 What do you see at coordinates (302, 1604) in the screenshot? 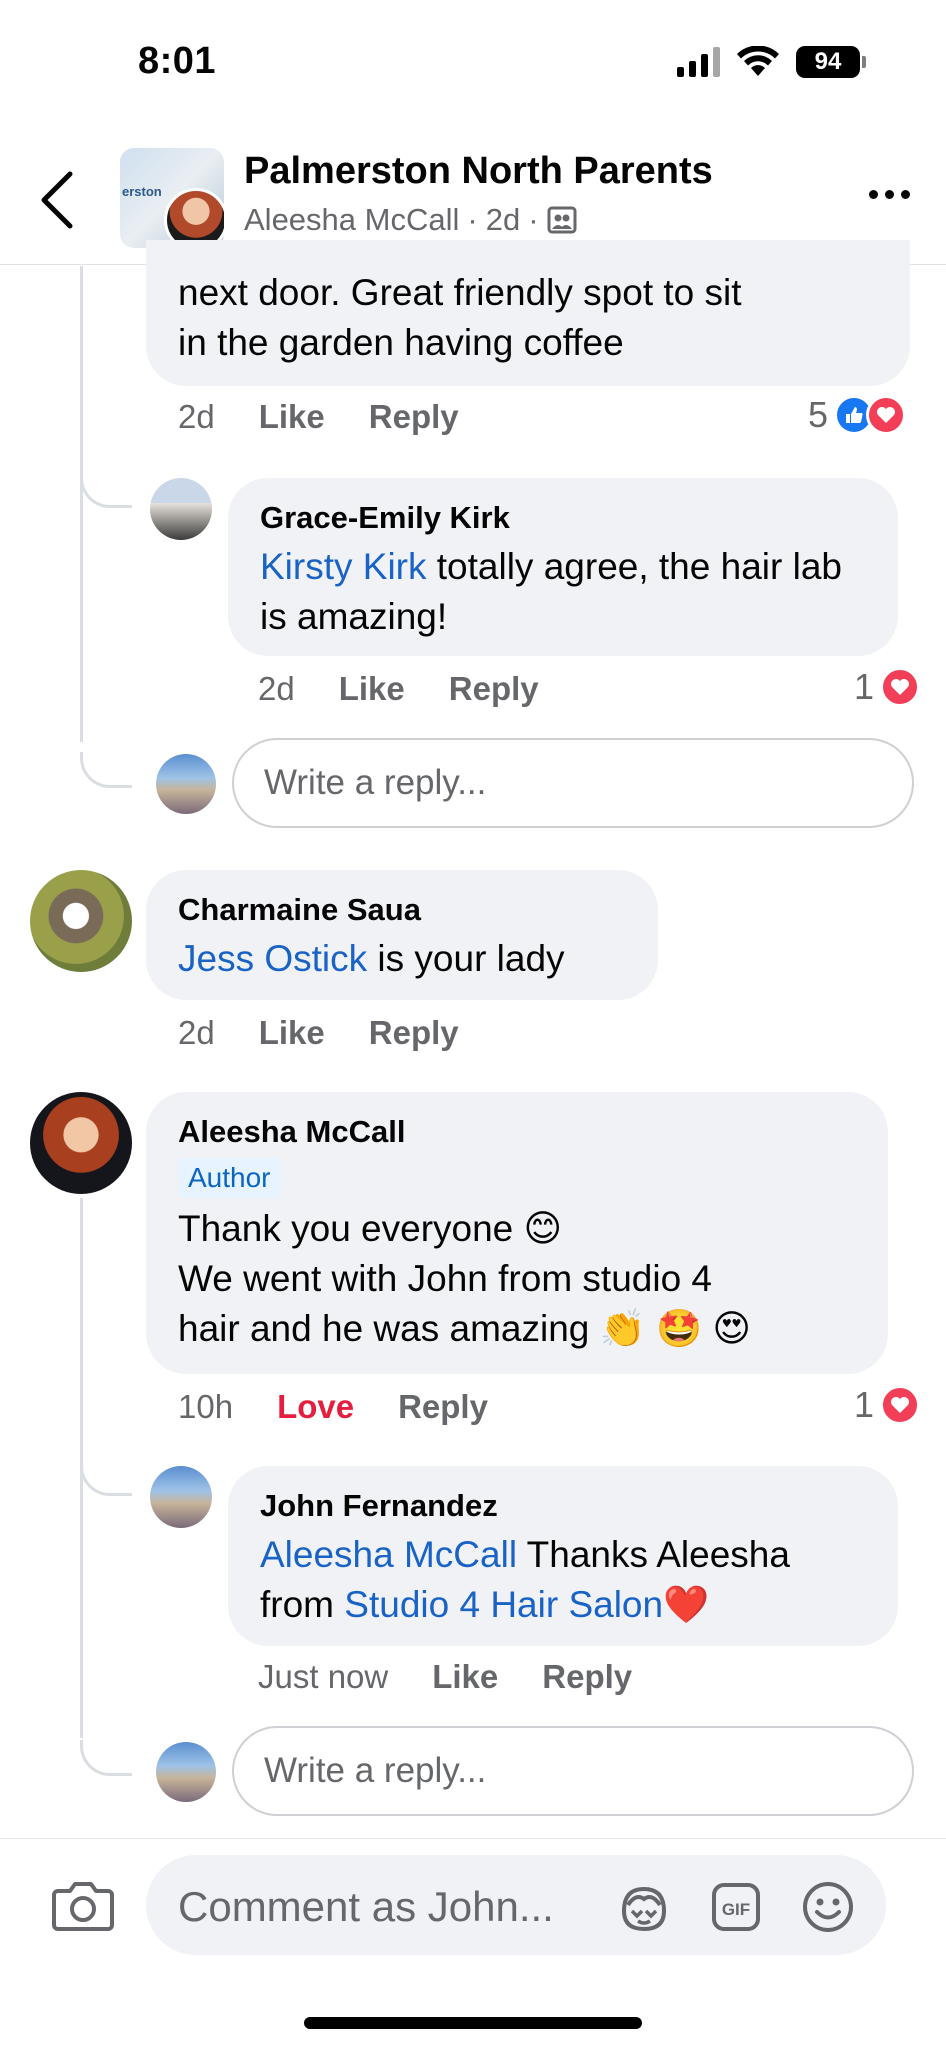
I see `comment-body: from` at bounding box center [302, 1604].